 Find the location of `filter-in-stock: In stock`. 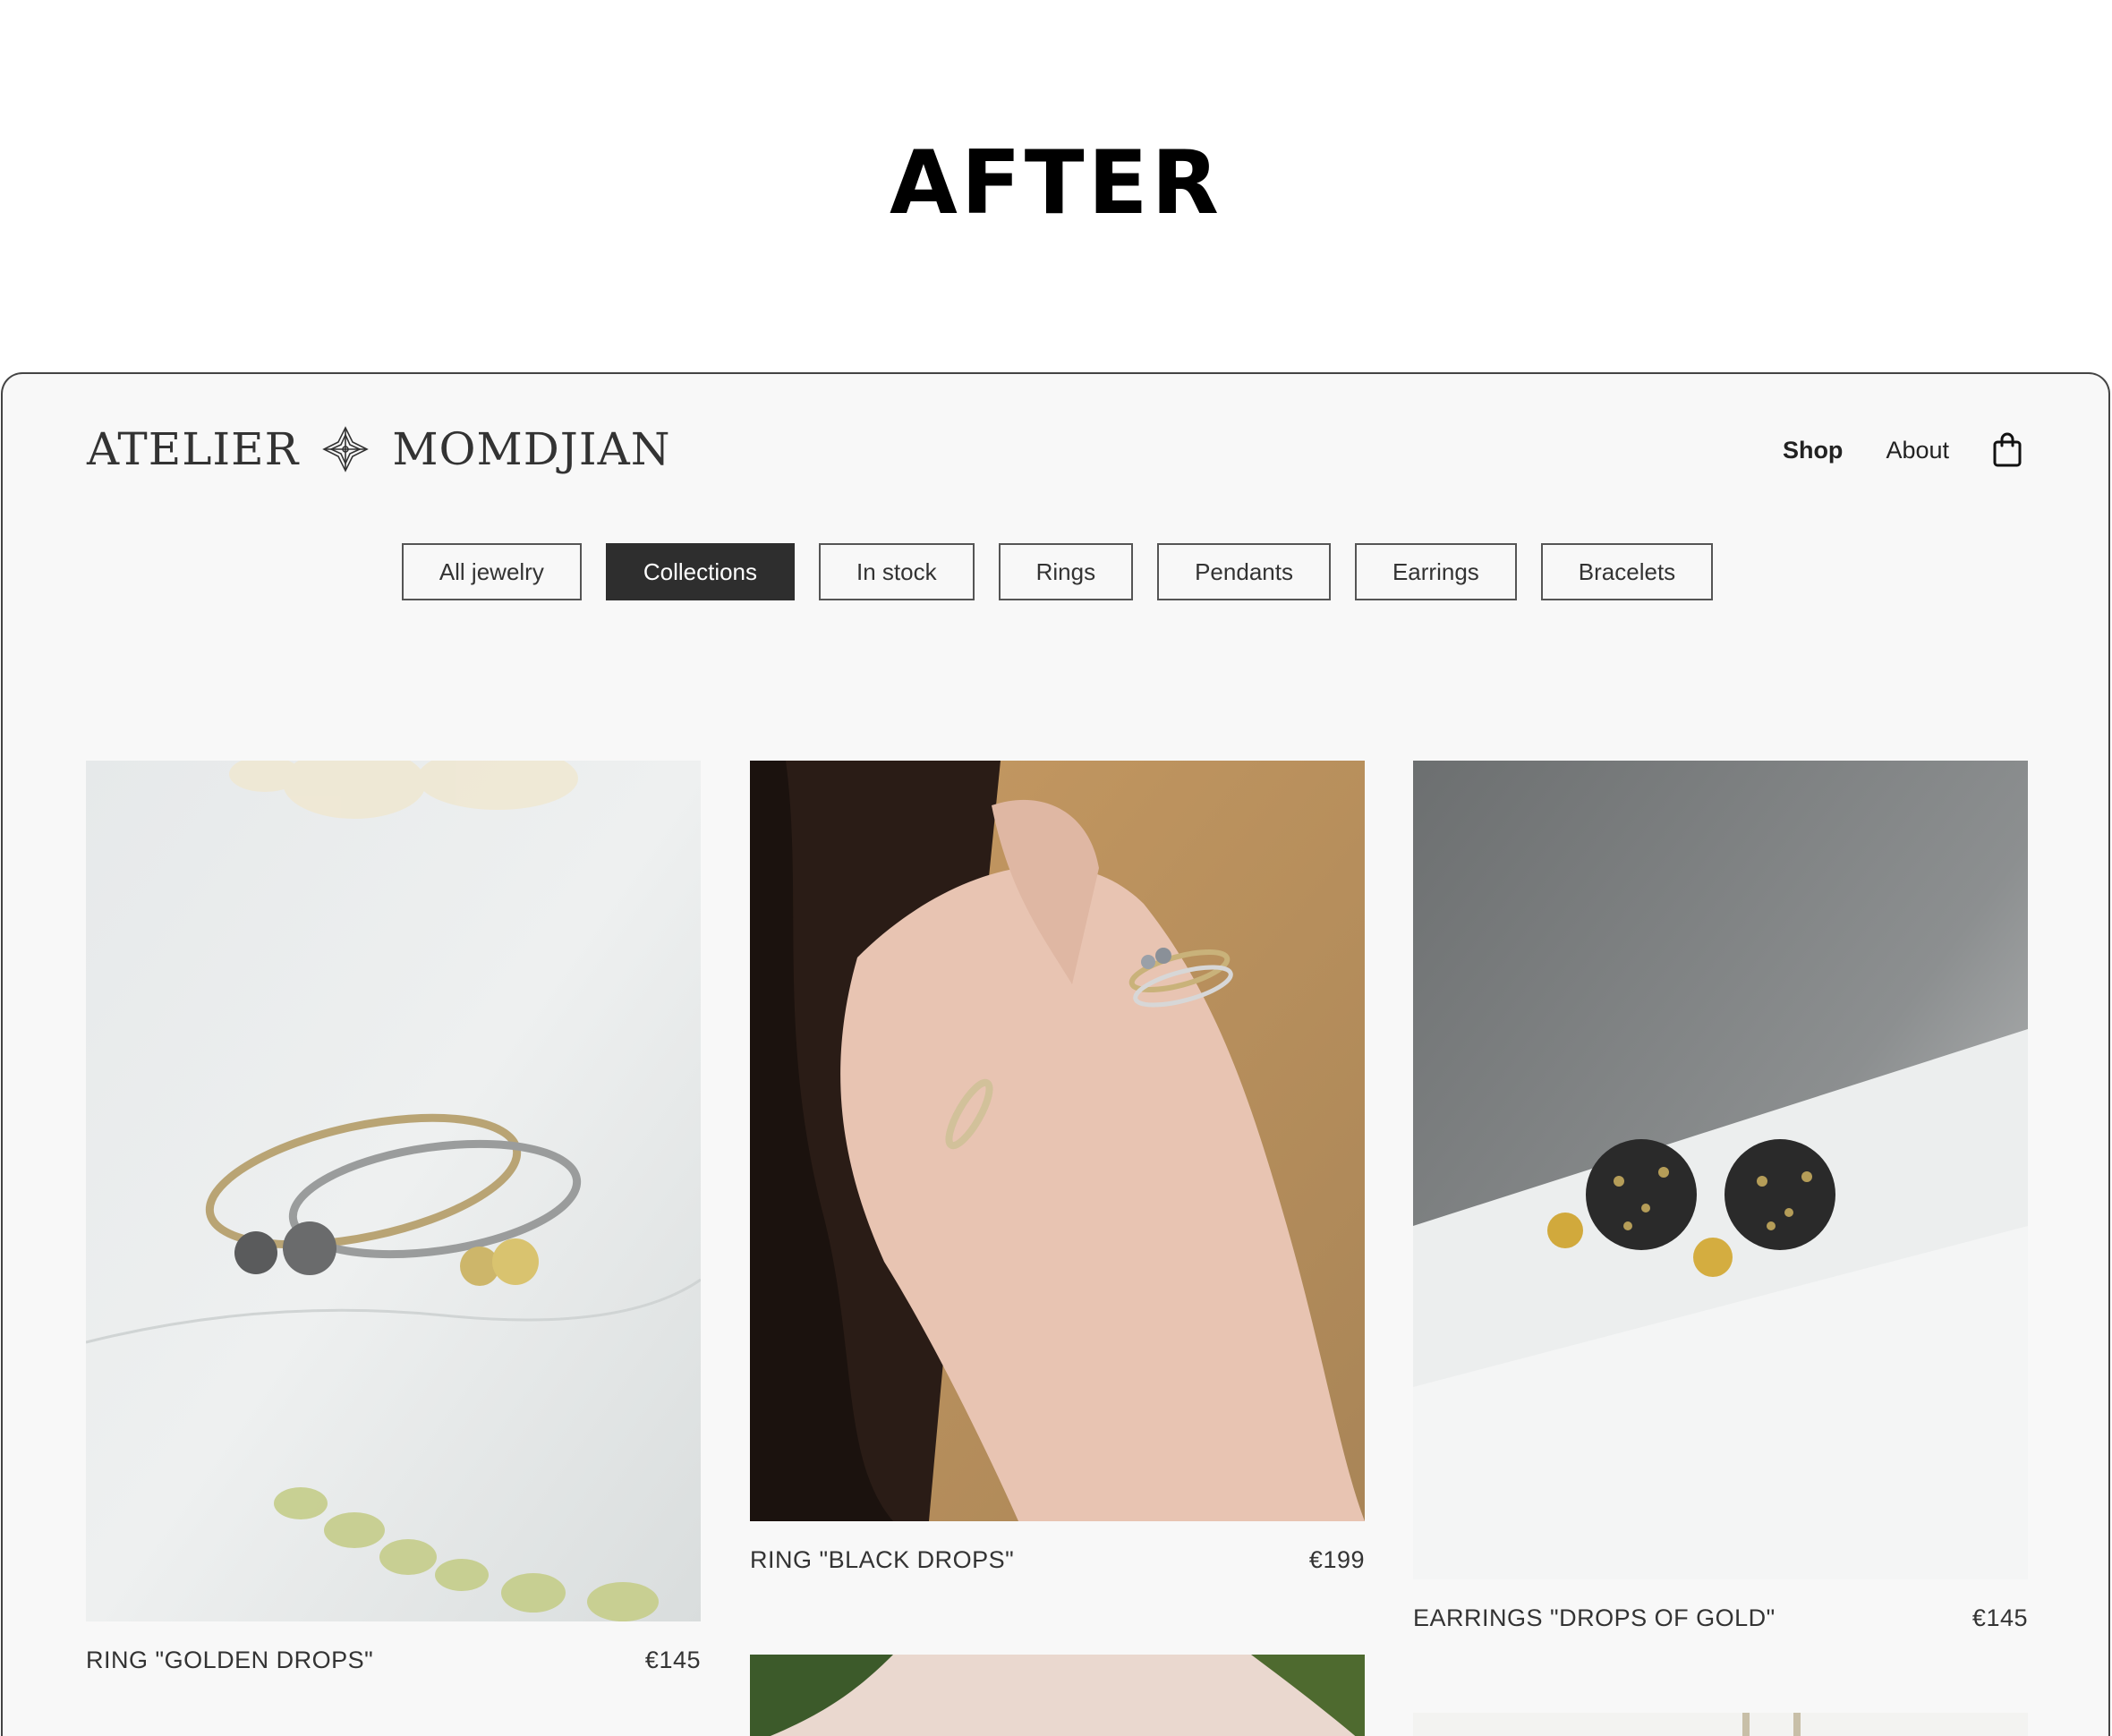

filter-in-stock: In stock is located at coordinates (897, 571).